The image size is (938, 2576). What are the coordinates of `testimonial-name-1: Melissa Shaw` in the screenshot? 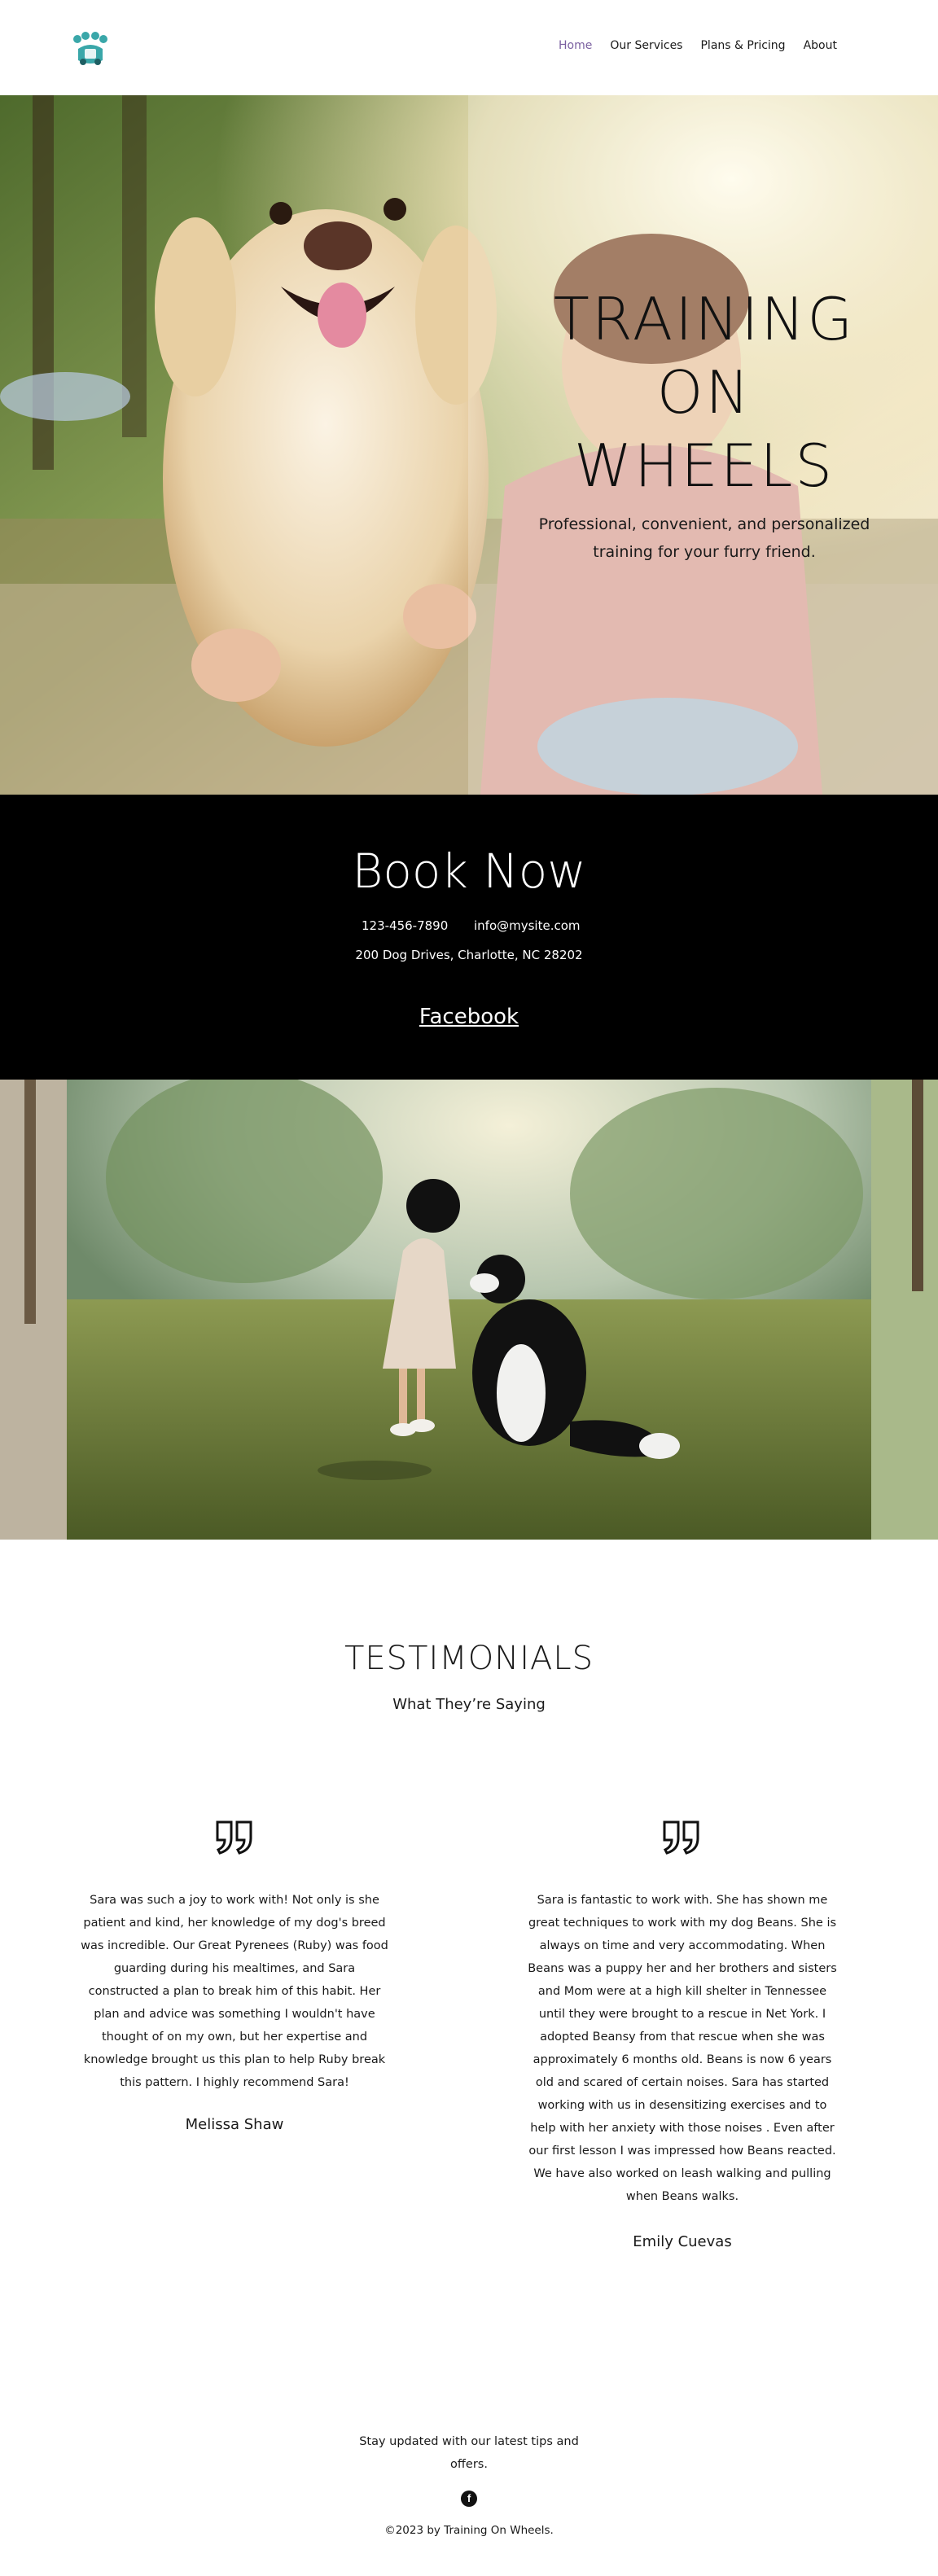 It's located at (234, 2124).